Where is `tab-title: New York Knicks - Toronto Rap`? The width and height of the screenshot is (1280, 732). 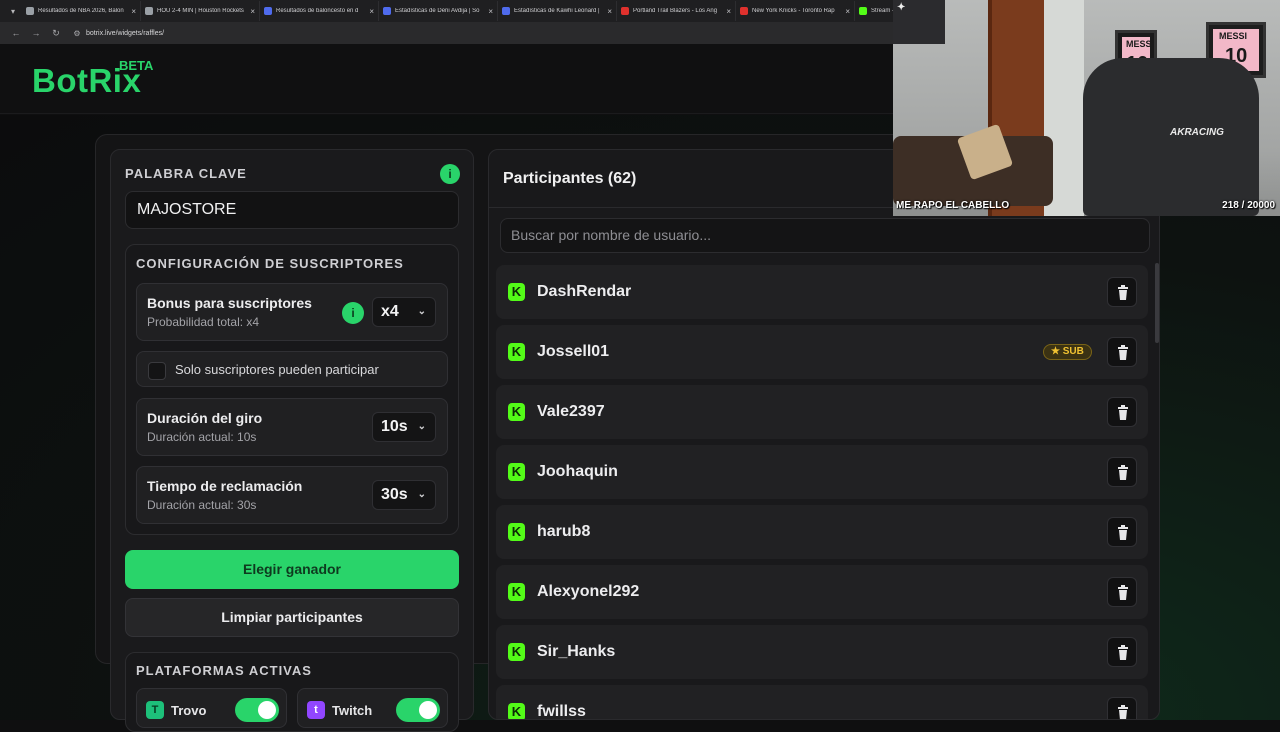
tab-title: New York Knicks - Toronto Rap is located at coordinates (793, 11).